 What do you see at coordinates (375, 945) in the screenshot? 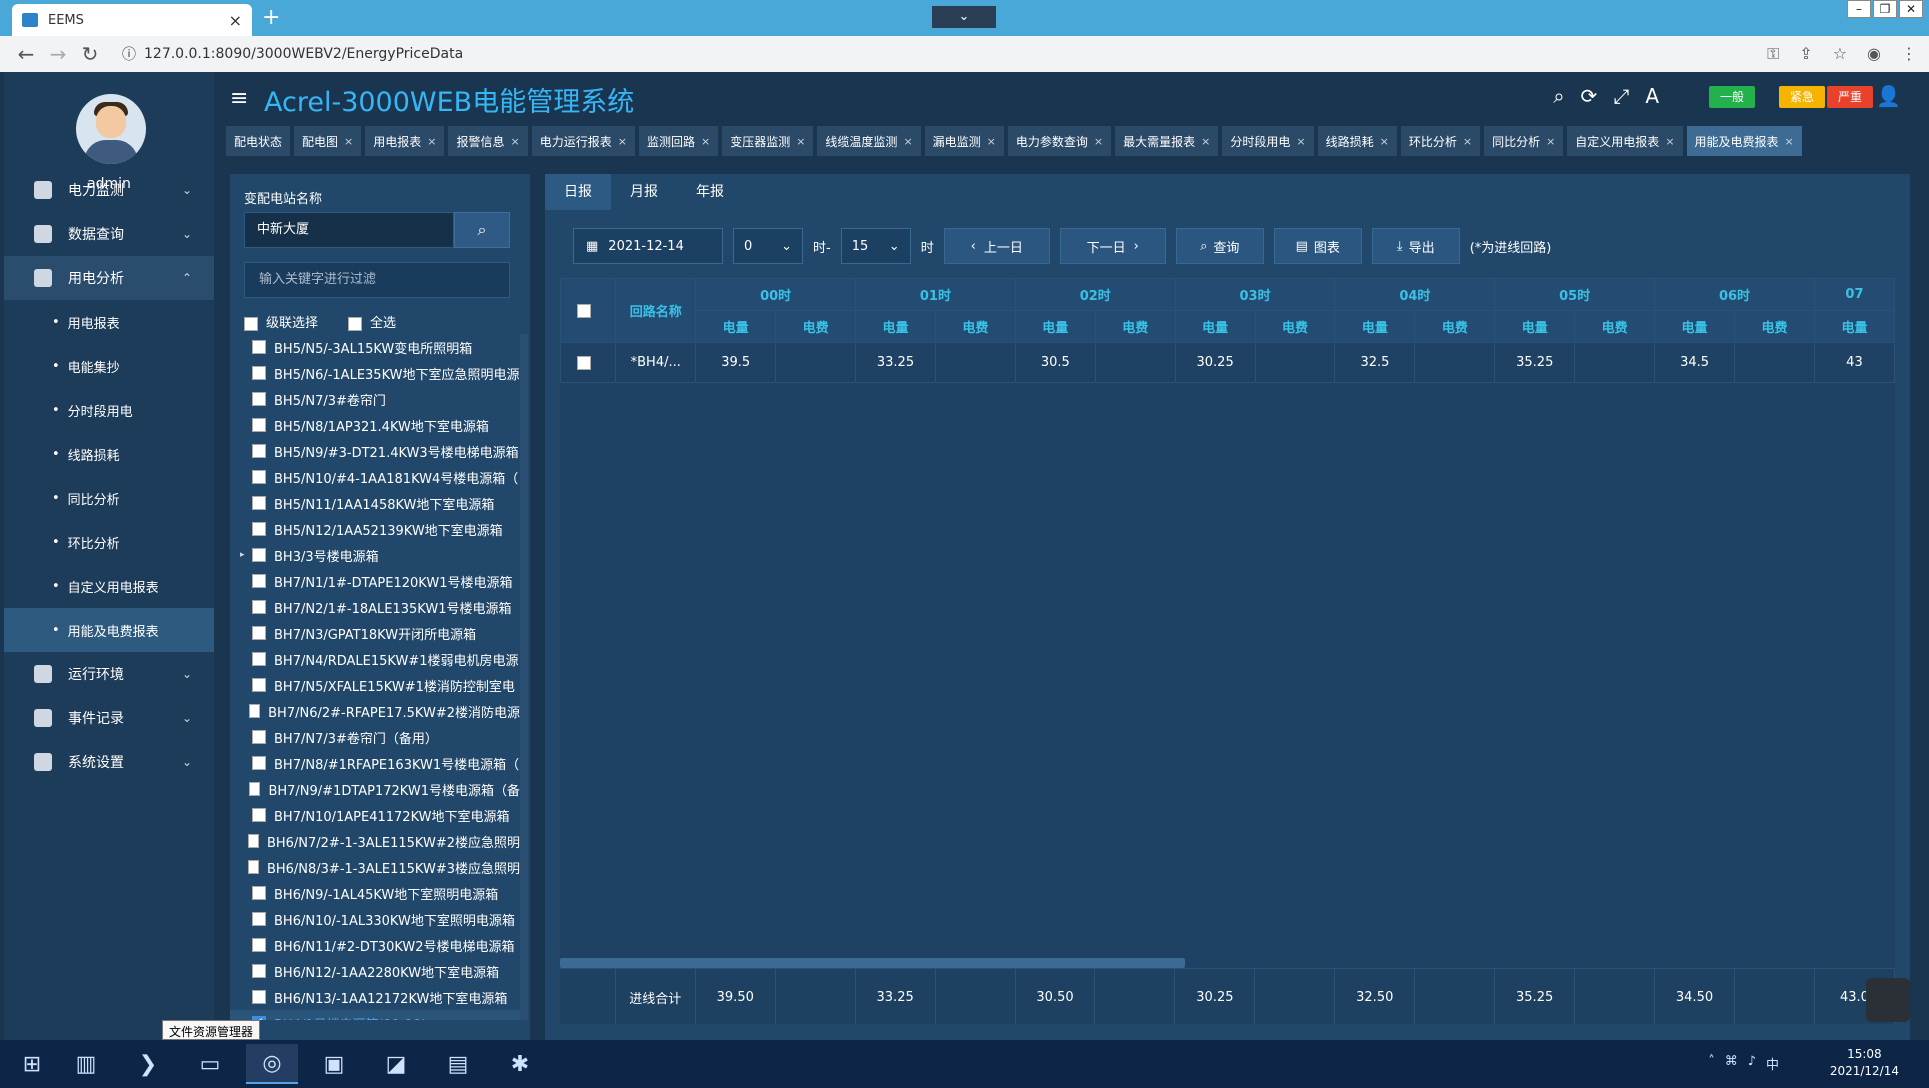
I see `tree-item: BH6/N11/#2-DT30KW2号楼电梯电源箱` at bounding box center [375, 945].